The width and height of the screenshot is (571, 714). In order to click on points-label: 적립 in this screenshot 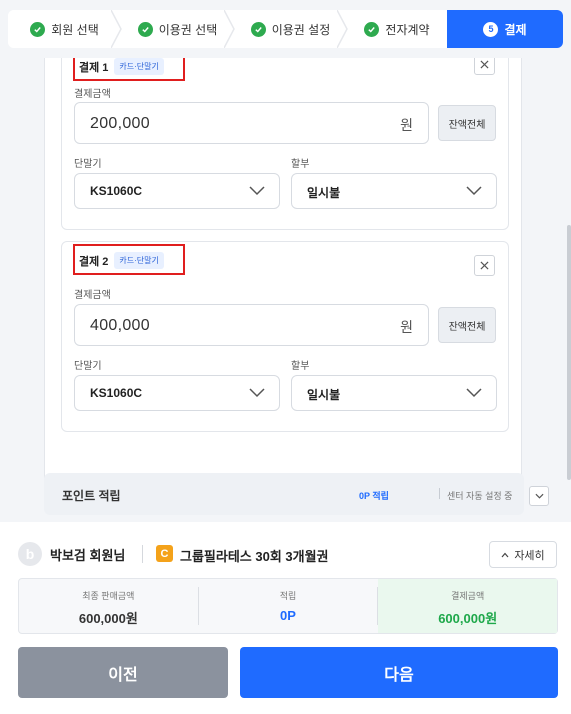, I will do `click(288, 596)`.